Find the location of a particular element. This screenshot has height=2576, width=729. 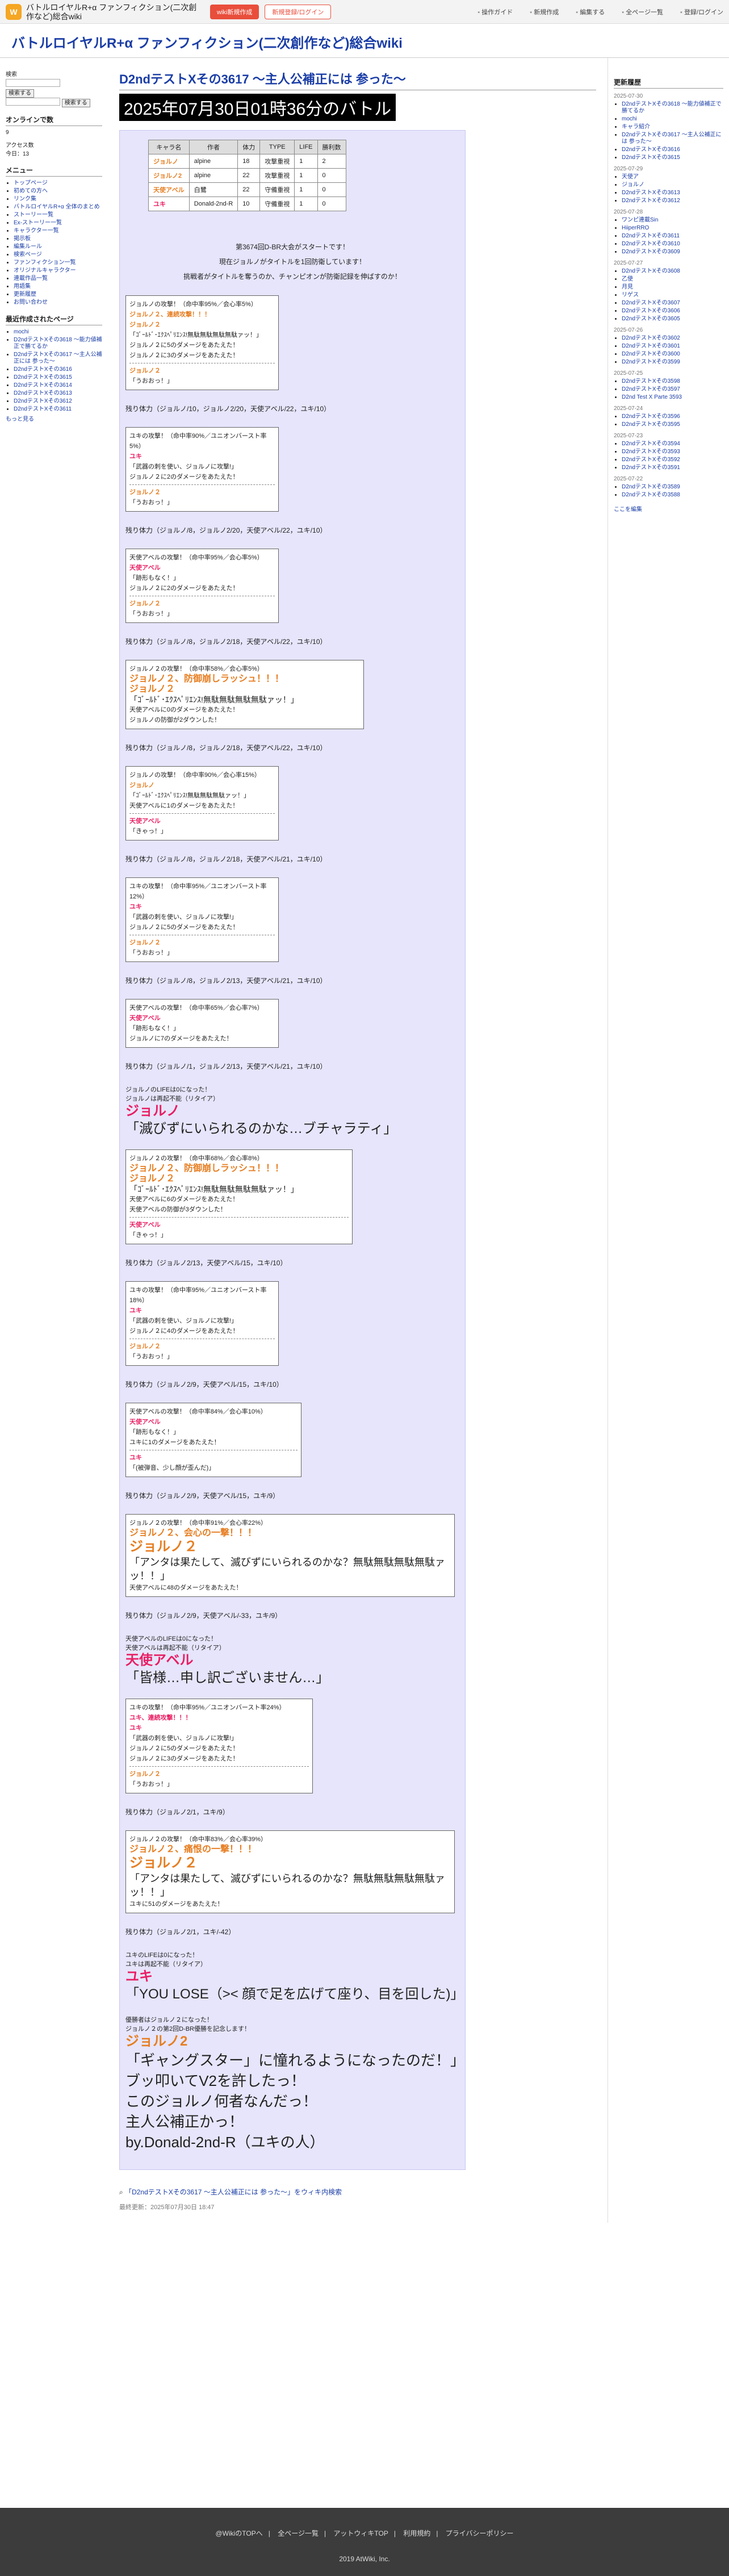

menu-item: 用語集 is located at coordinates (22, 286).